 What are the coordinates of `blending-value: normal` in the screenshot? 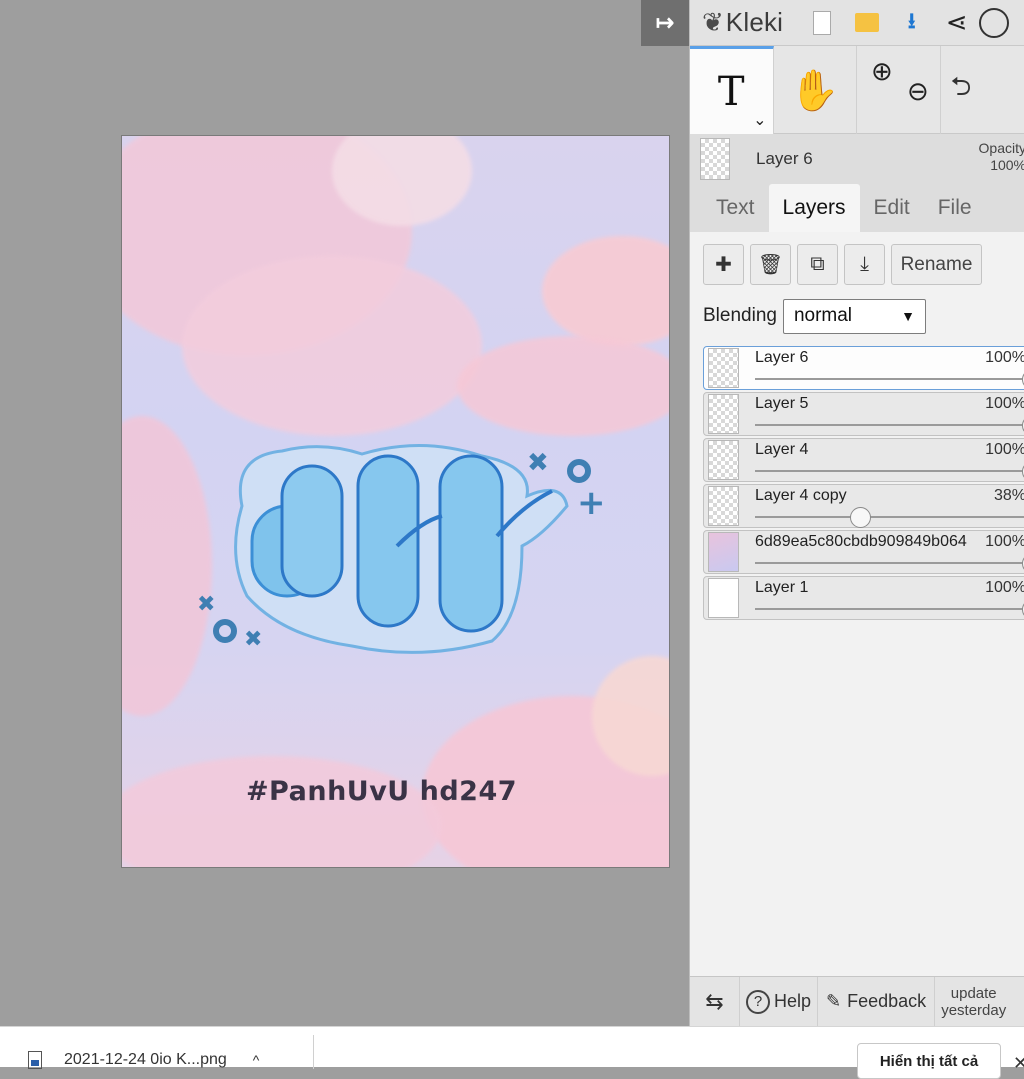 It's located at (823, 315).